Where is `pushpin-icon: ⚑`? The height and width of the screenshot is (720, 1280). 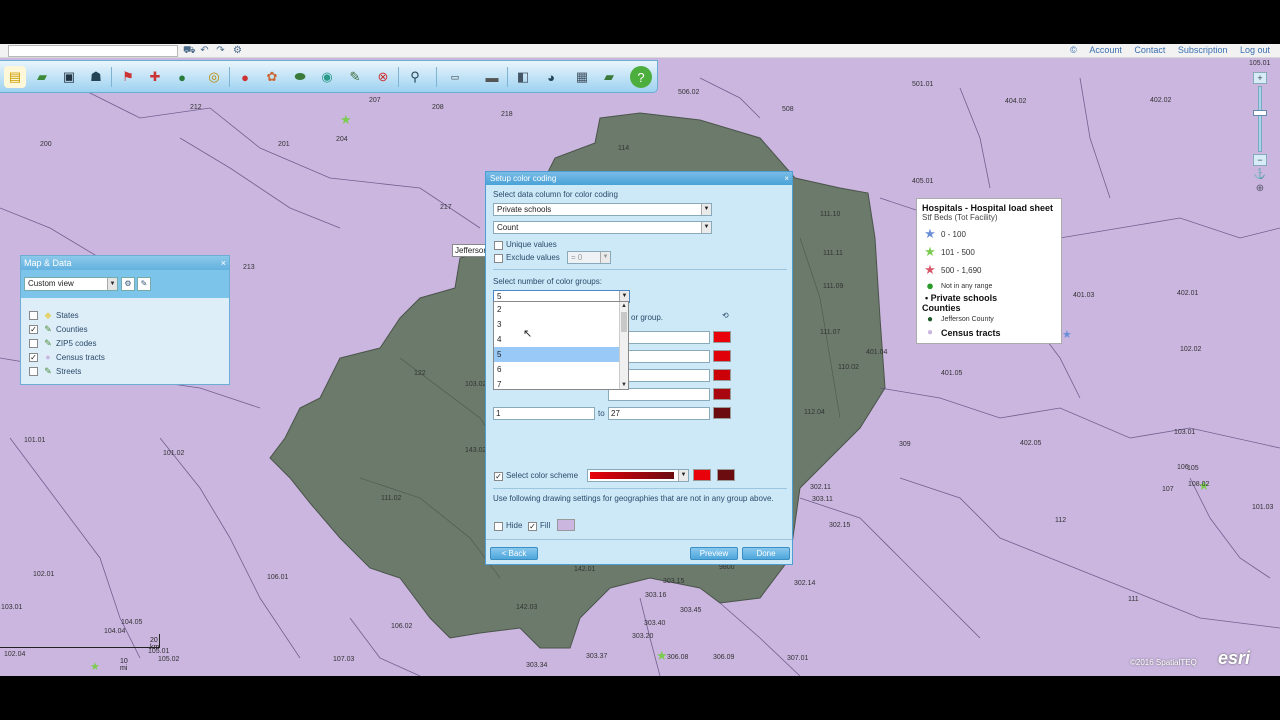
pushpin-icon: ⚑ is located at coordinates (128, 77).